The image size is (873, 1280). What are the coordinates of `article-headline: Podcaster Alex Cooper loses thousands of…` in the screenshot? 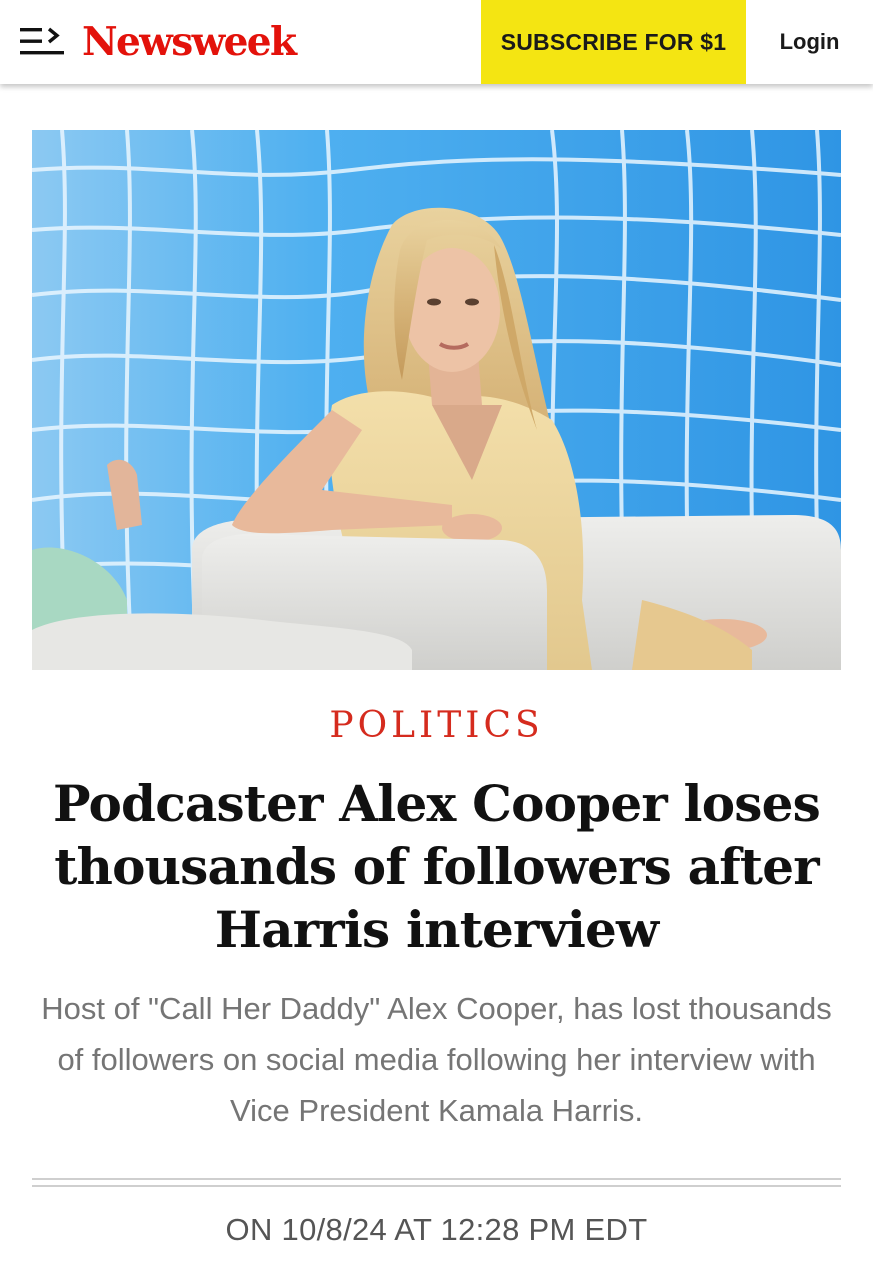 It's located at (437, 866).